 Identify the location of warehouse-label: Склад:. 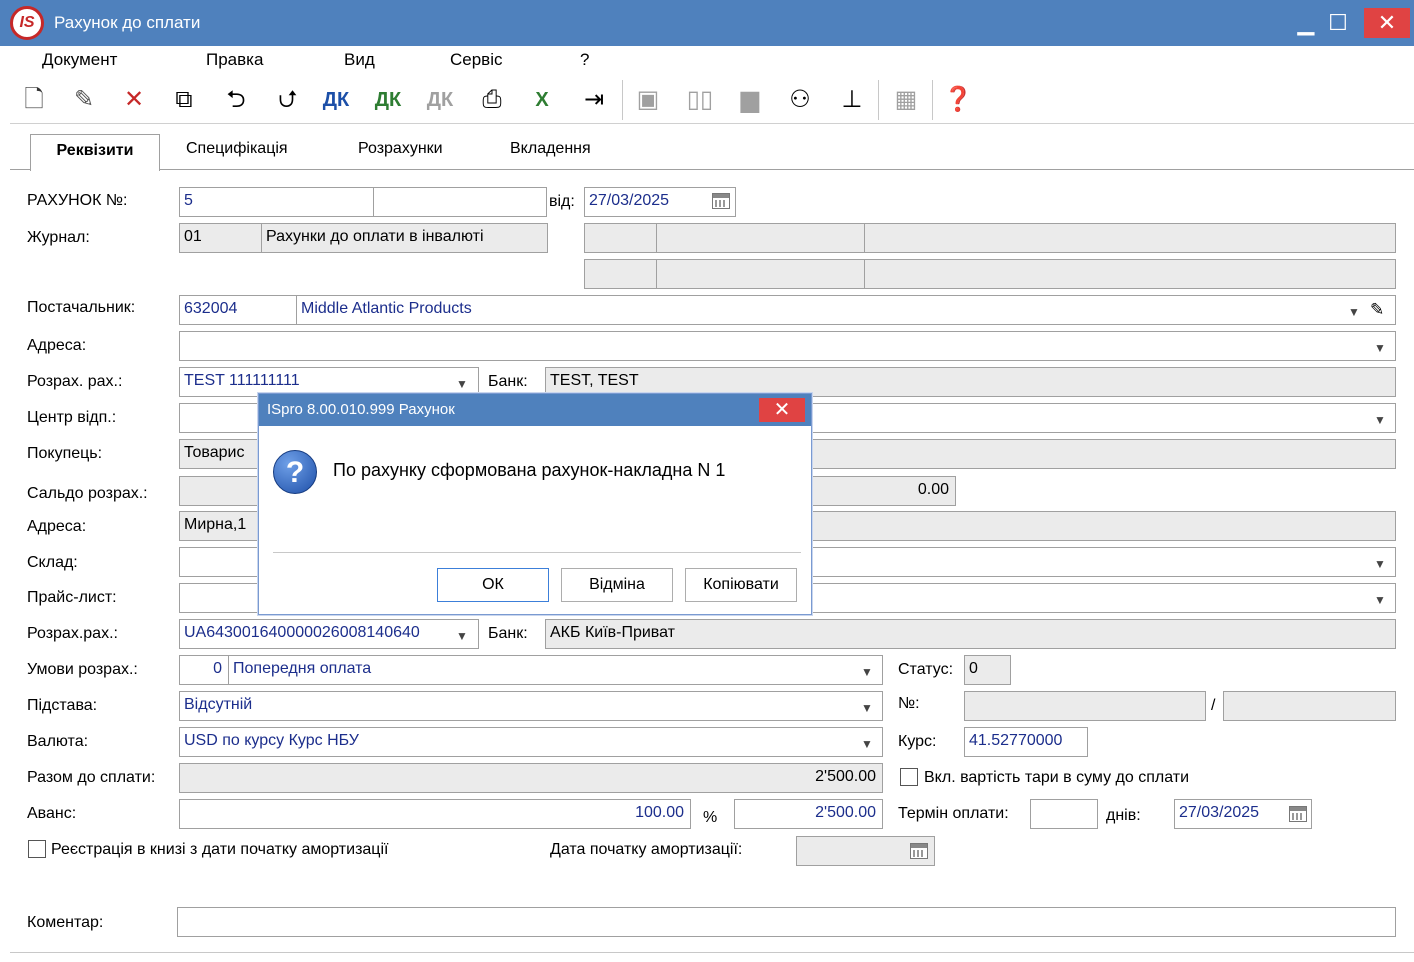
(52, 562).